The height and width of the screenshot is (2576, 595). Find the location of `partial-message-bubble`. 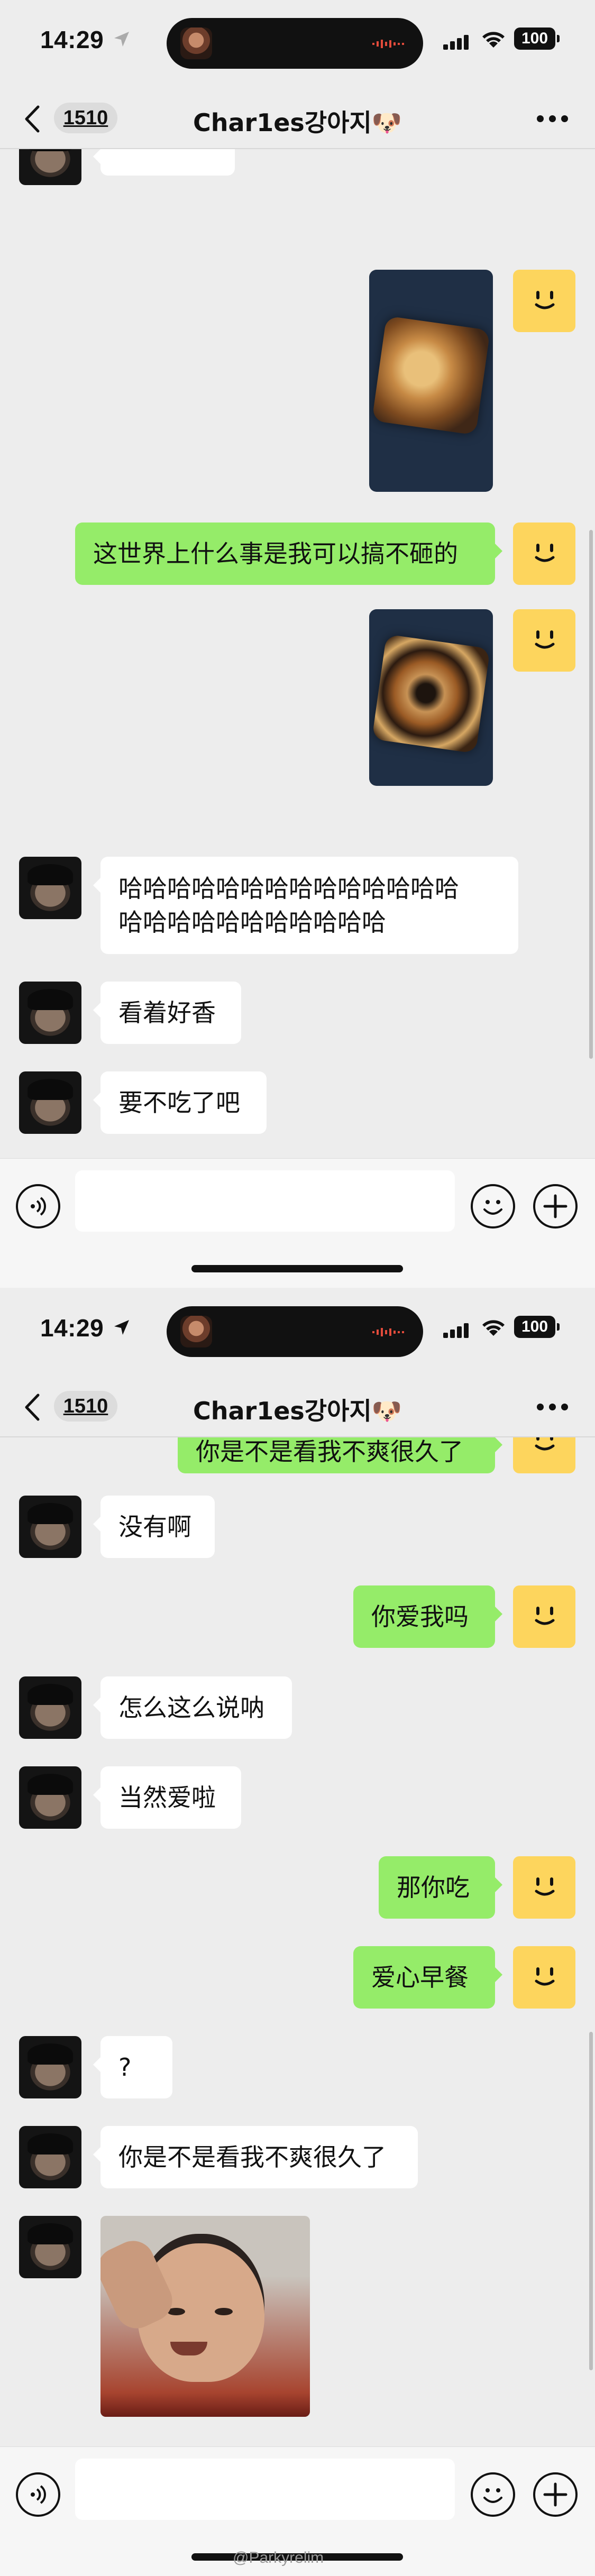

partial-message-bubble is located at coordinates (164, 162).